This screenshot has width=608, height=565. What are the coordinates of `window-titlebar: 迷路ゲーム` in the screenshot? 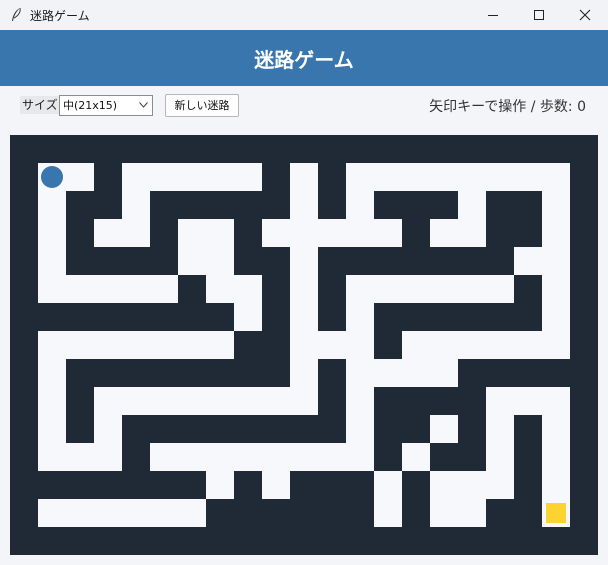 It's located at (304, 15).